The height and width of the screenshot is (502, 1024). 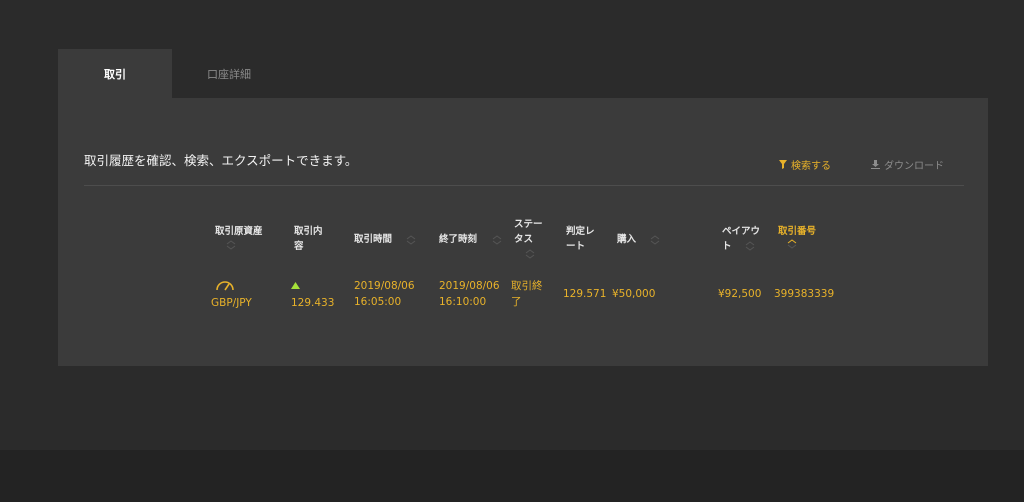 What do you see at coordinates (378, 302) in the screenshot?
I see `cell-trade-clock: 16:05:00` at bounding box center [378, 302].